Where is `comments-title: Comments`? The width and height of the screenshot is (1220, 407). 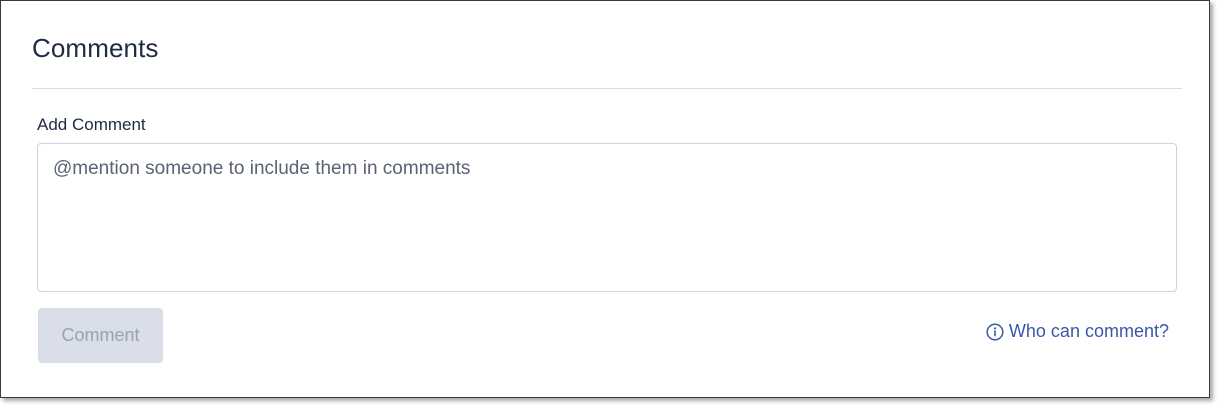
comments-title: Comments is located at coordinates (95, 48).